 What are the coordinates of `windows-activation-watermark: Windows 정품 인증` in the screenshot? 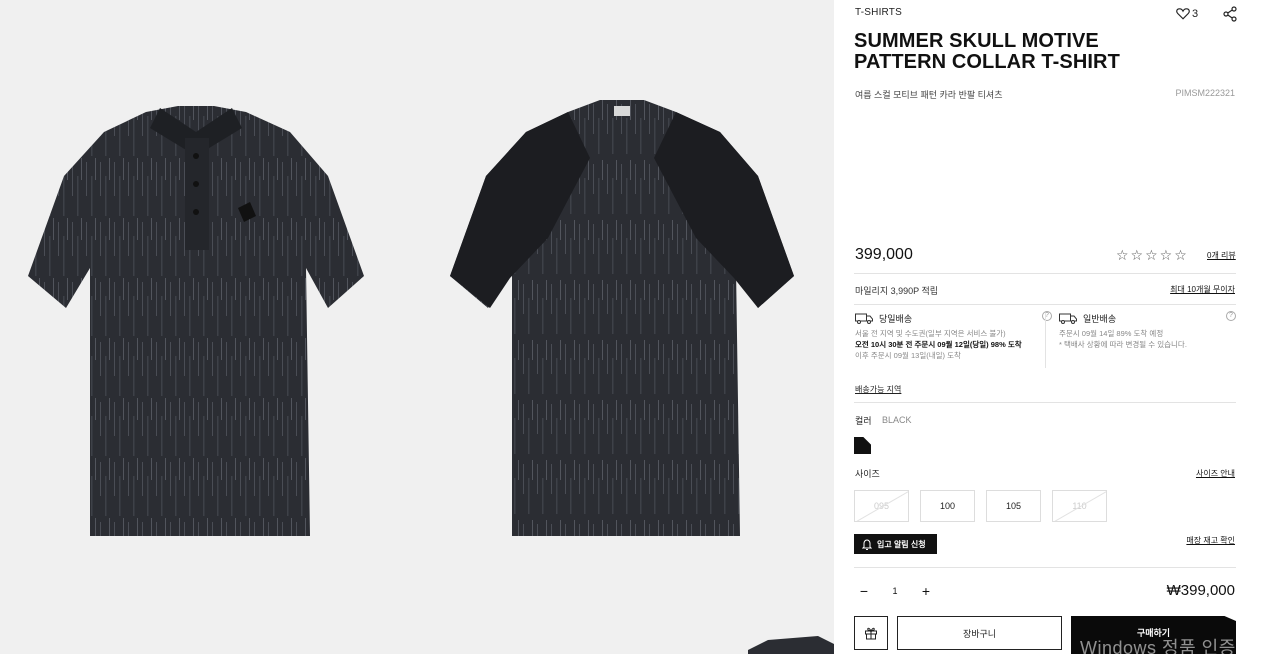 It's located at (1158, 646).